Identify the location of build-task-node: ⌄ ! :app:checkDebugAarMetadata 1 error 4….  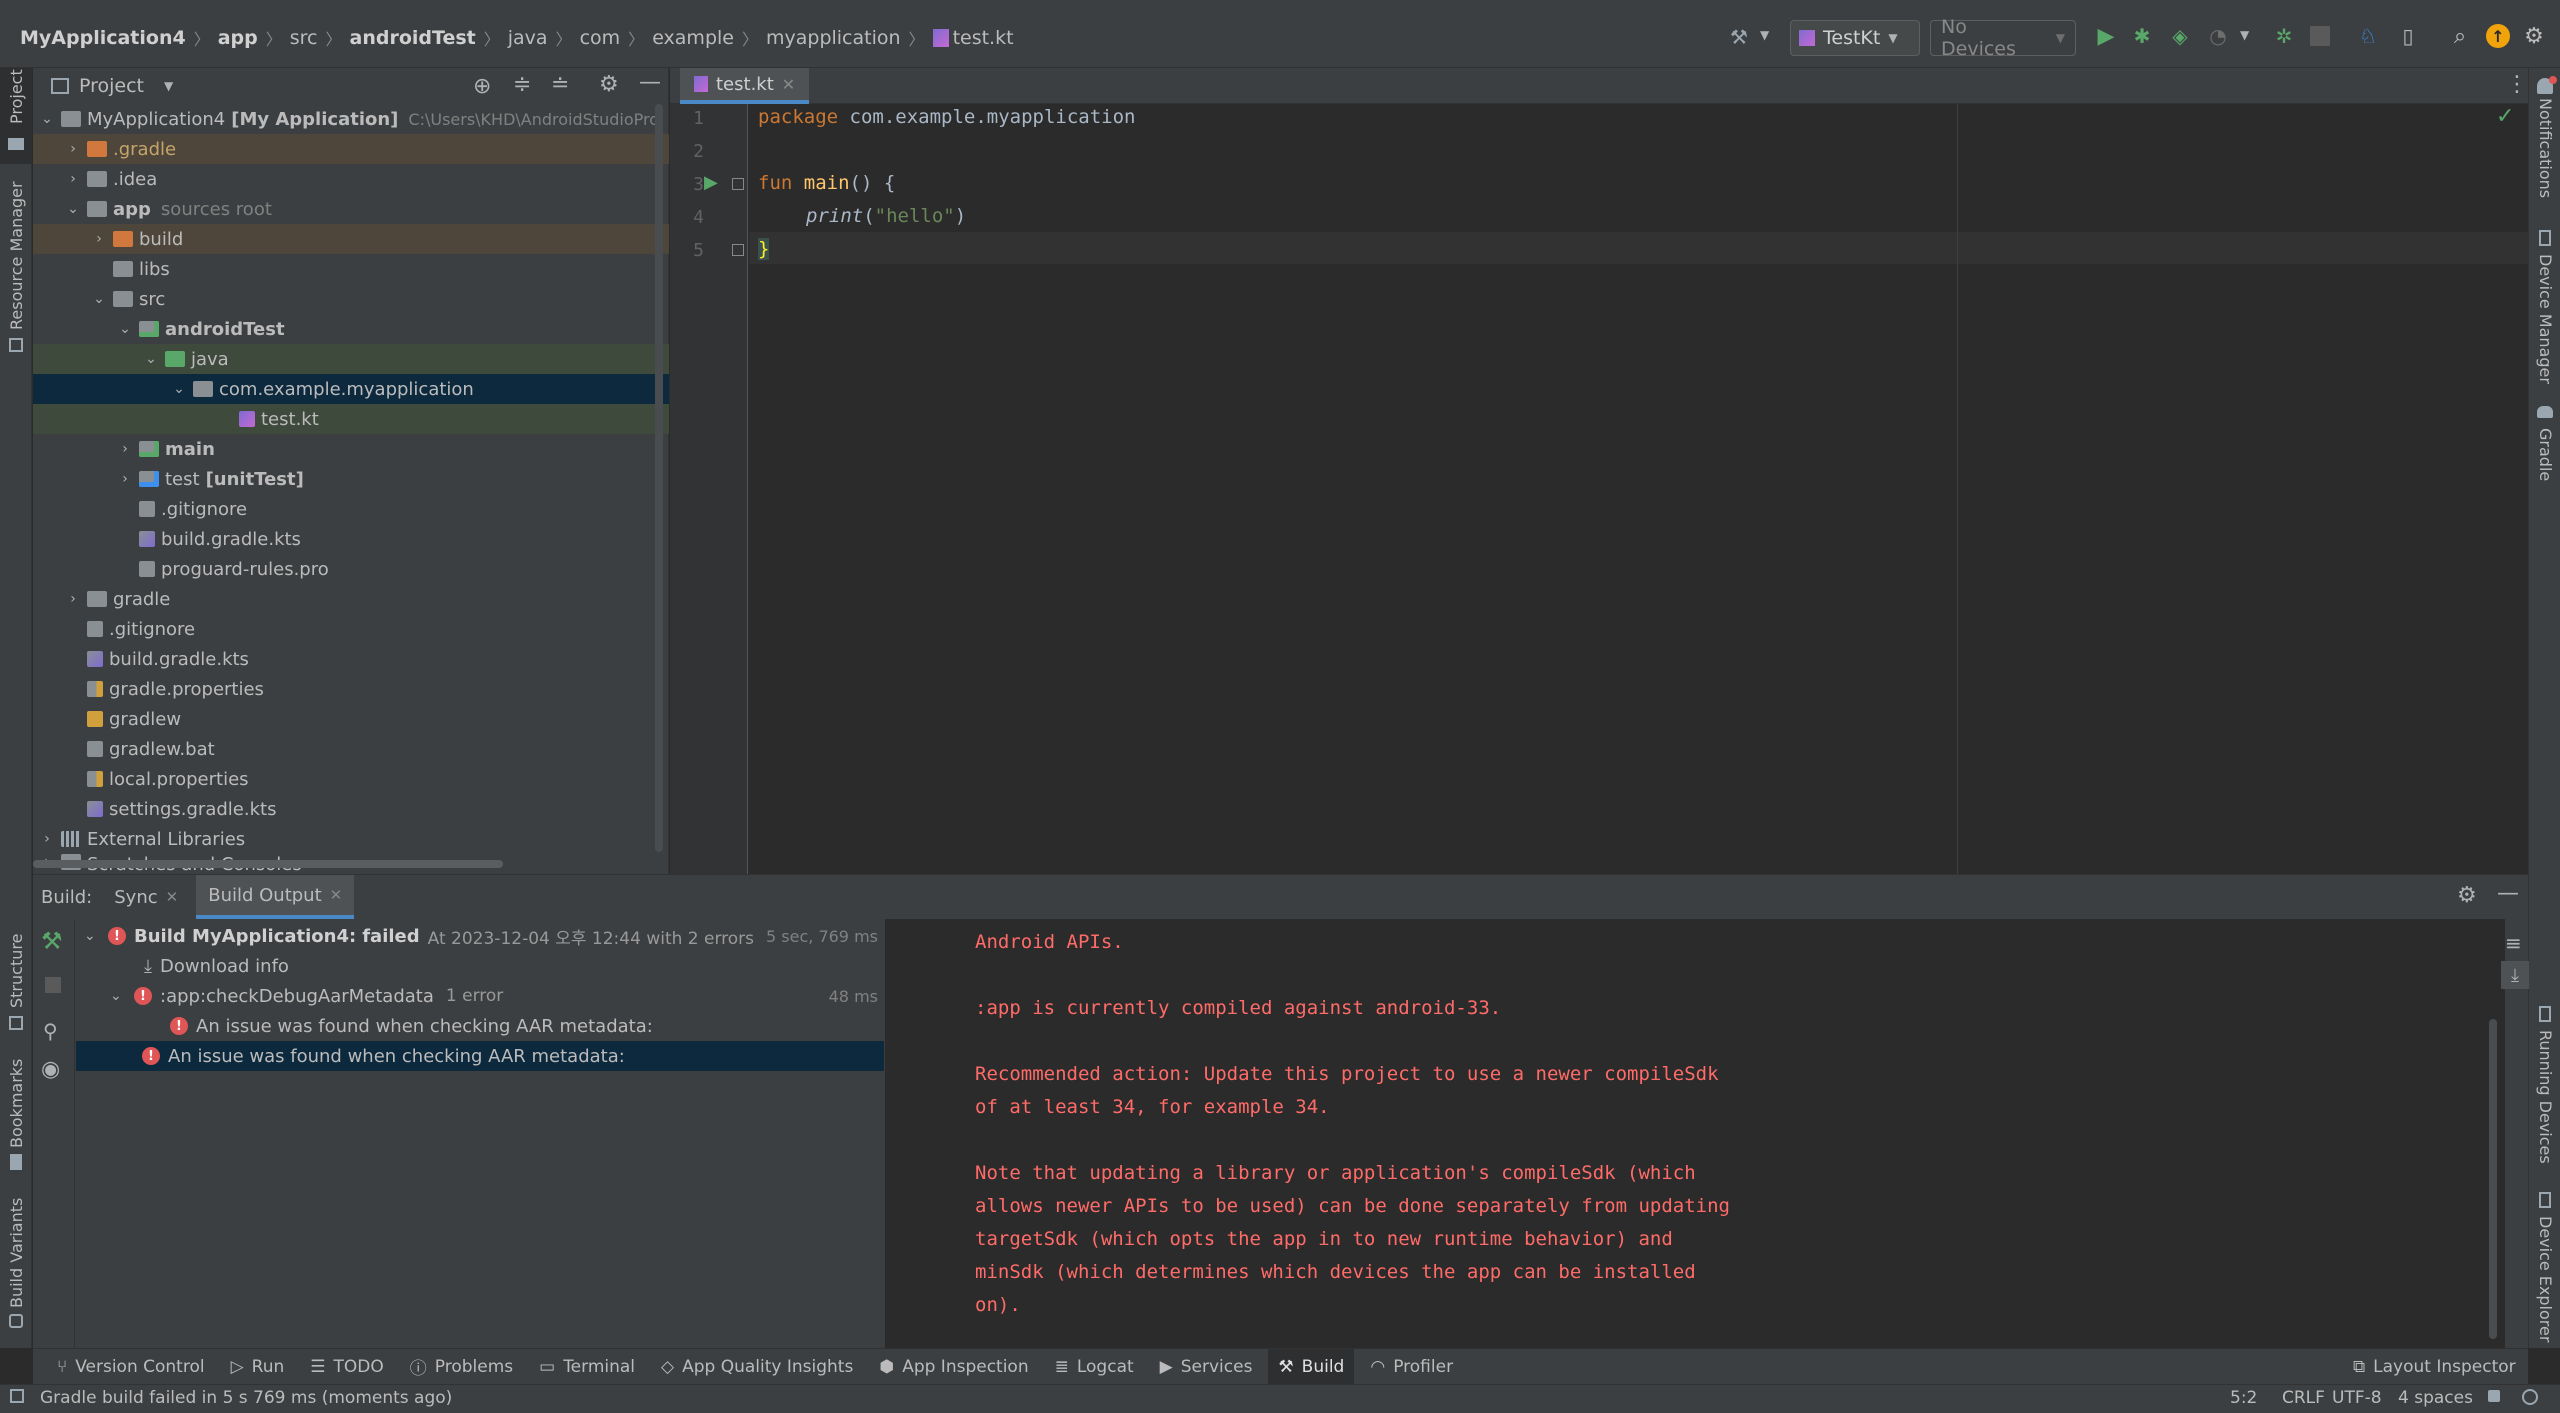
(480, 996).